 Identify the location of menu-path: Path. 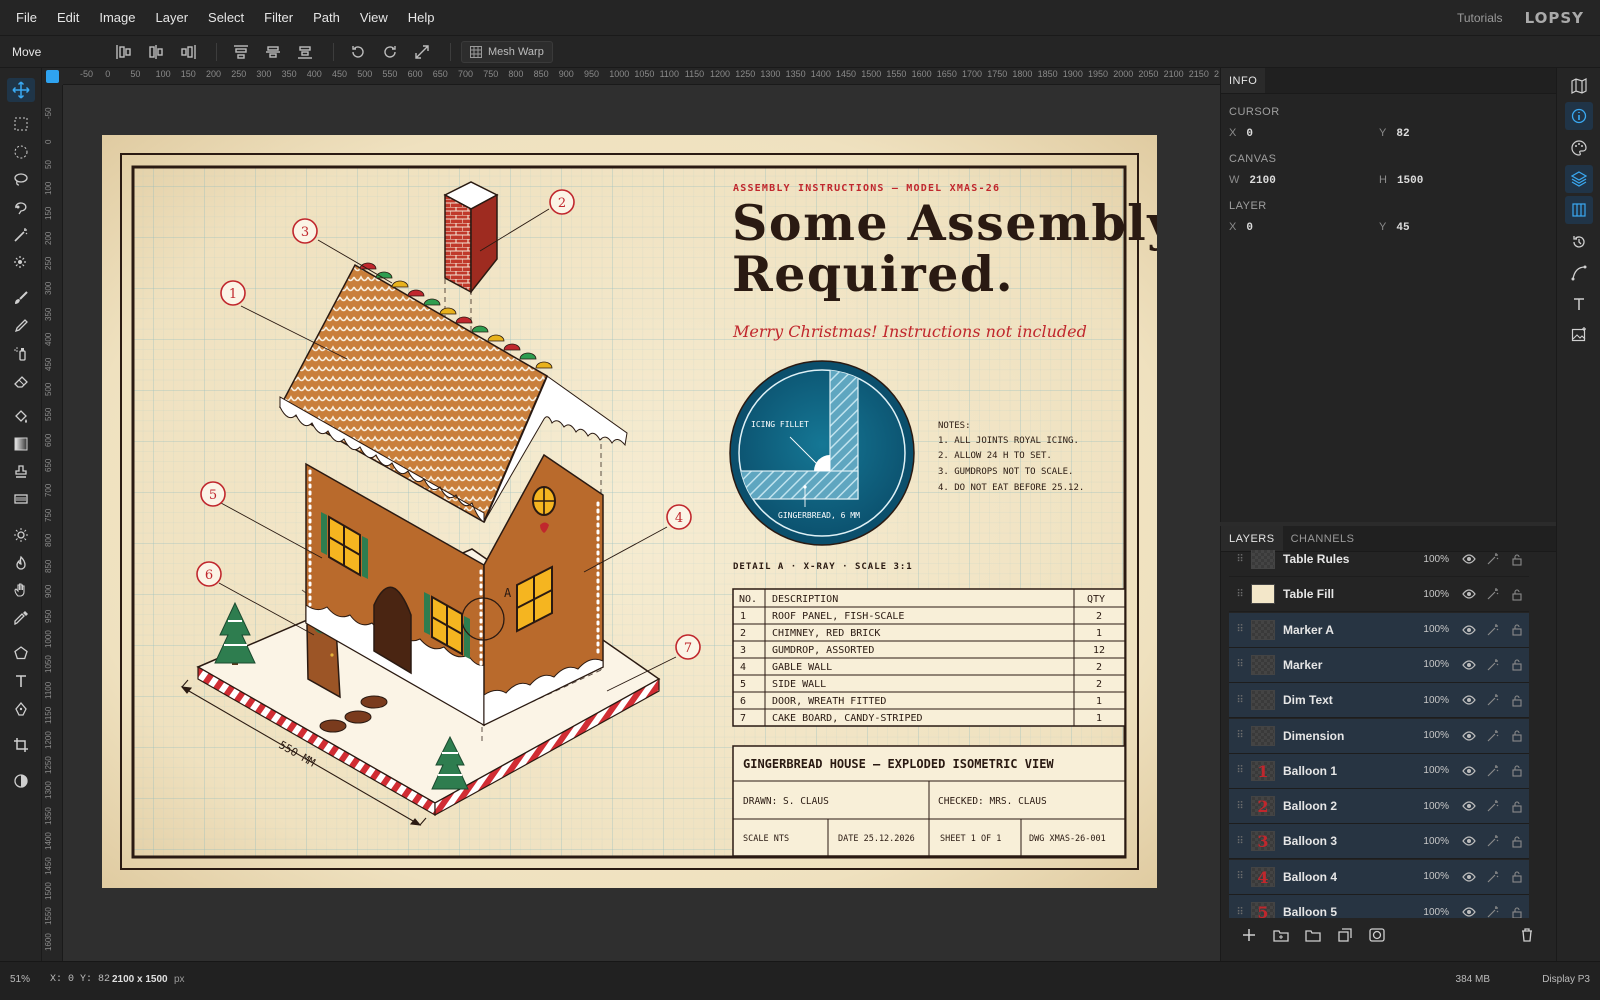
(326, 17).